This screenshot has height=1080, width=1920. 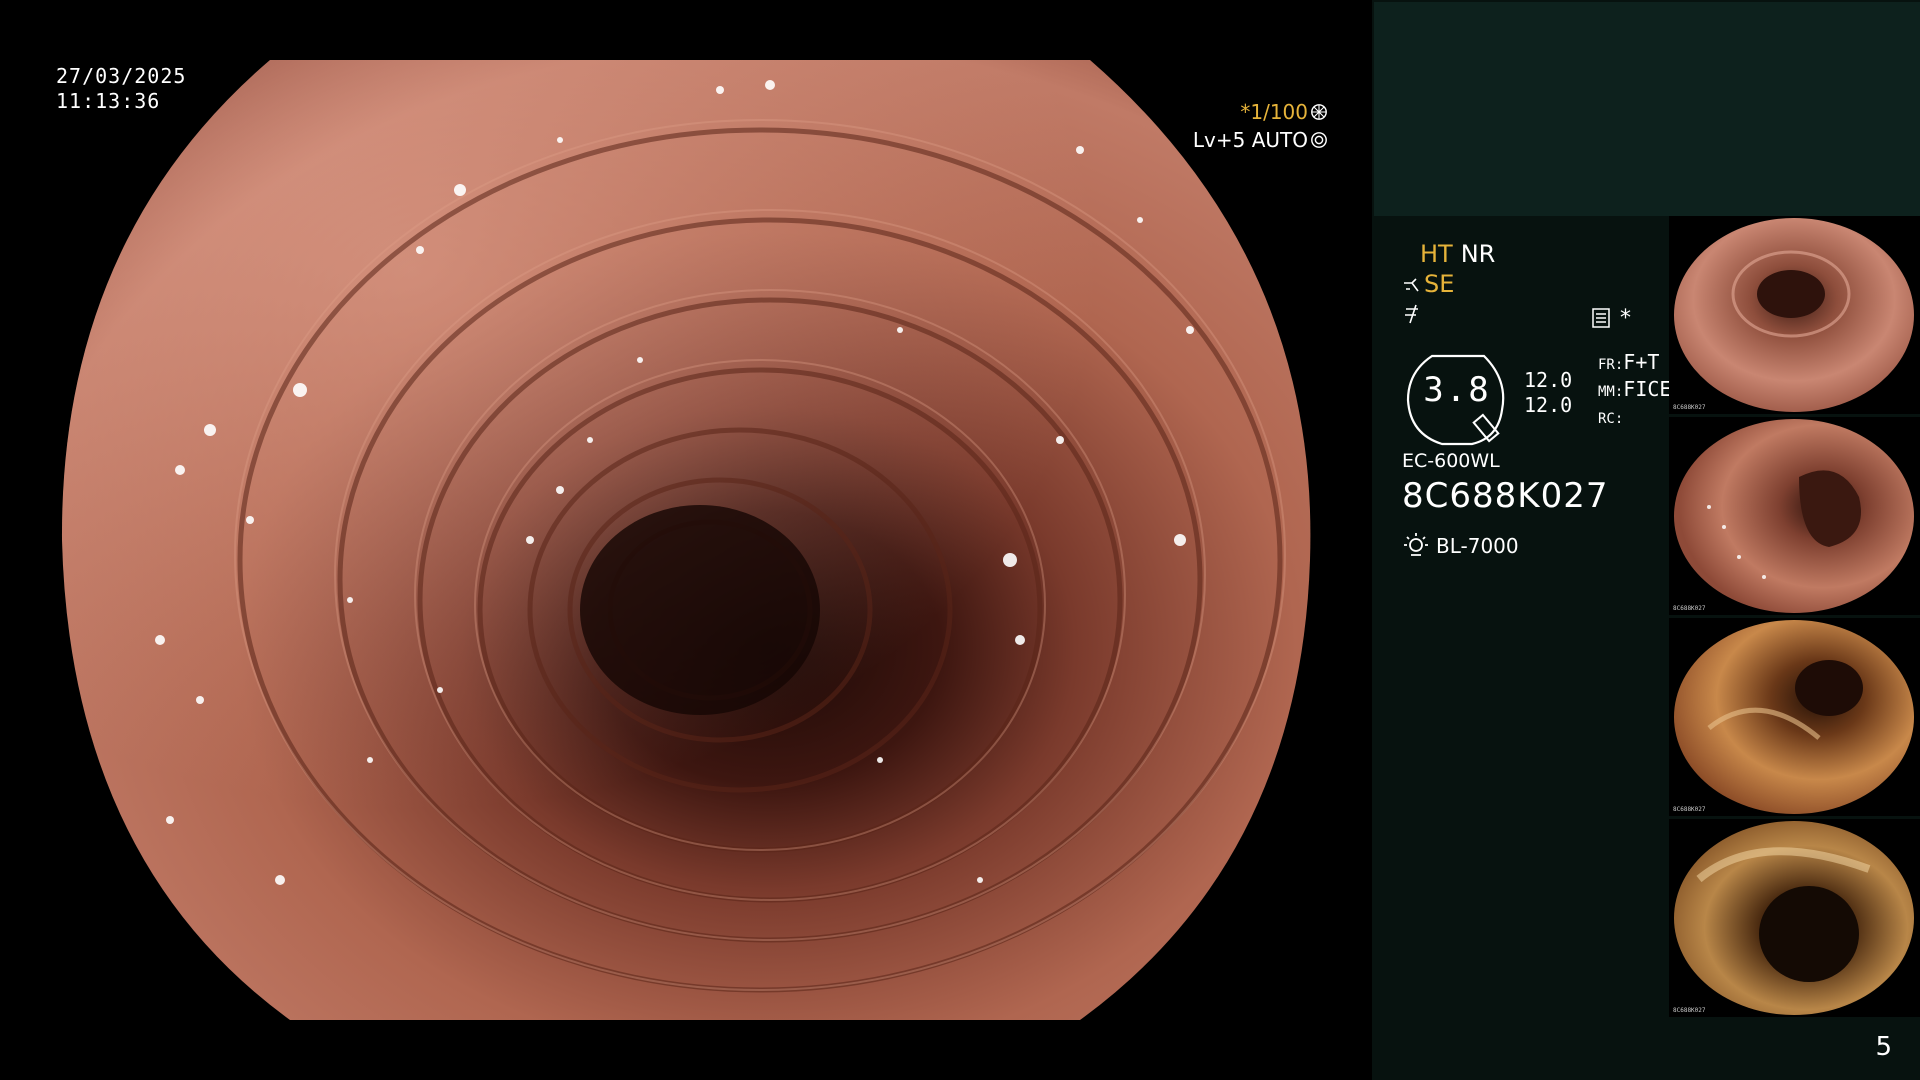 What do you see at coordinates (1451, 461) in the screenshot?
I see `scope-model: EC-600WL` at bounding box center [1451, 461].